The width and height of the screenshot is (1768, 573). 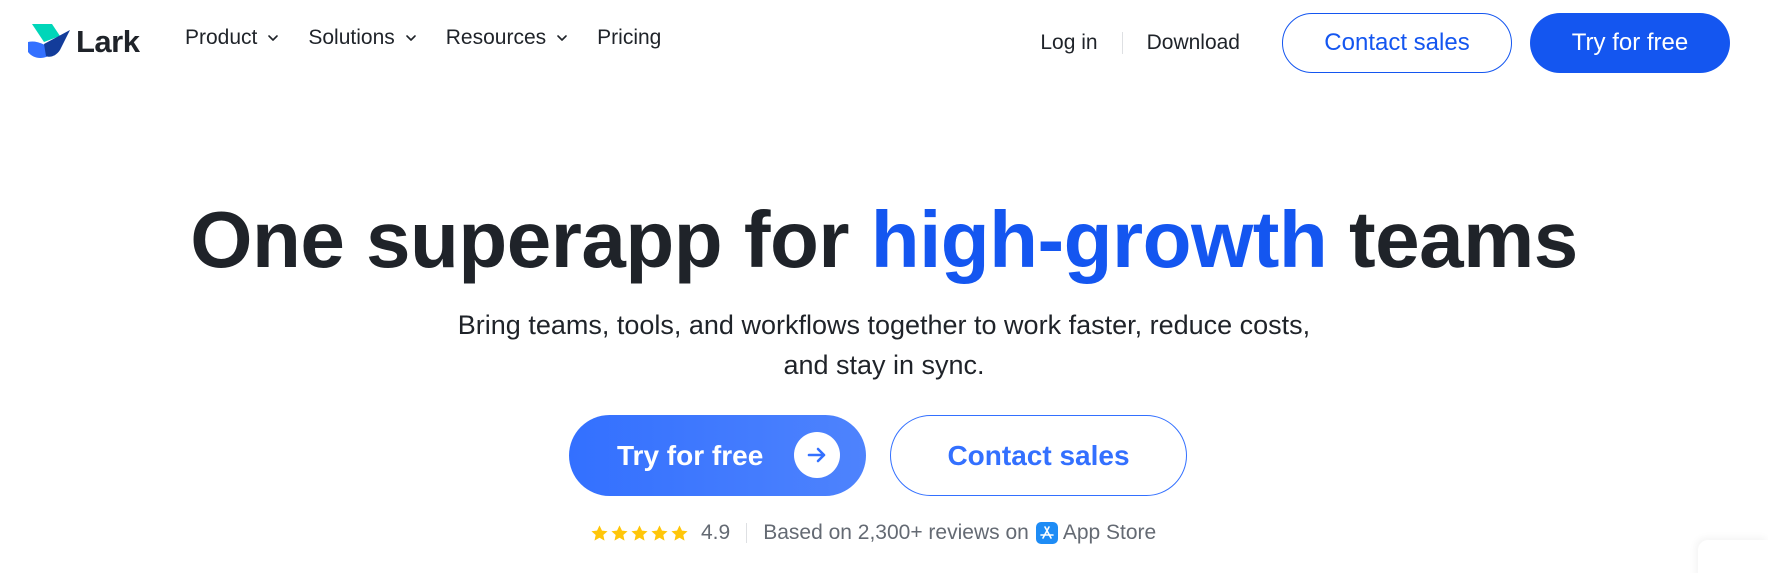 I want to click on rating-row: 4.9 Based on 2,300+ reviews on App Store, so click(x=873, y=533).